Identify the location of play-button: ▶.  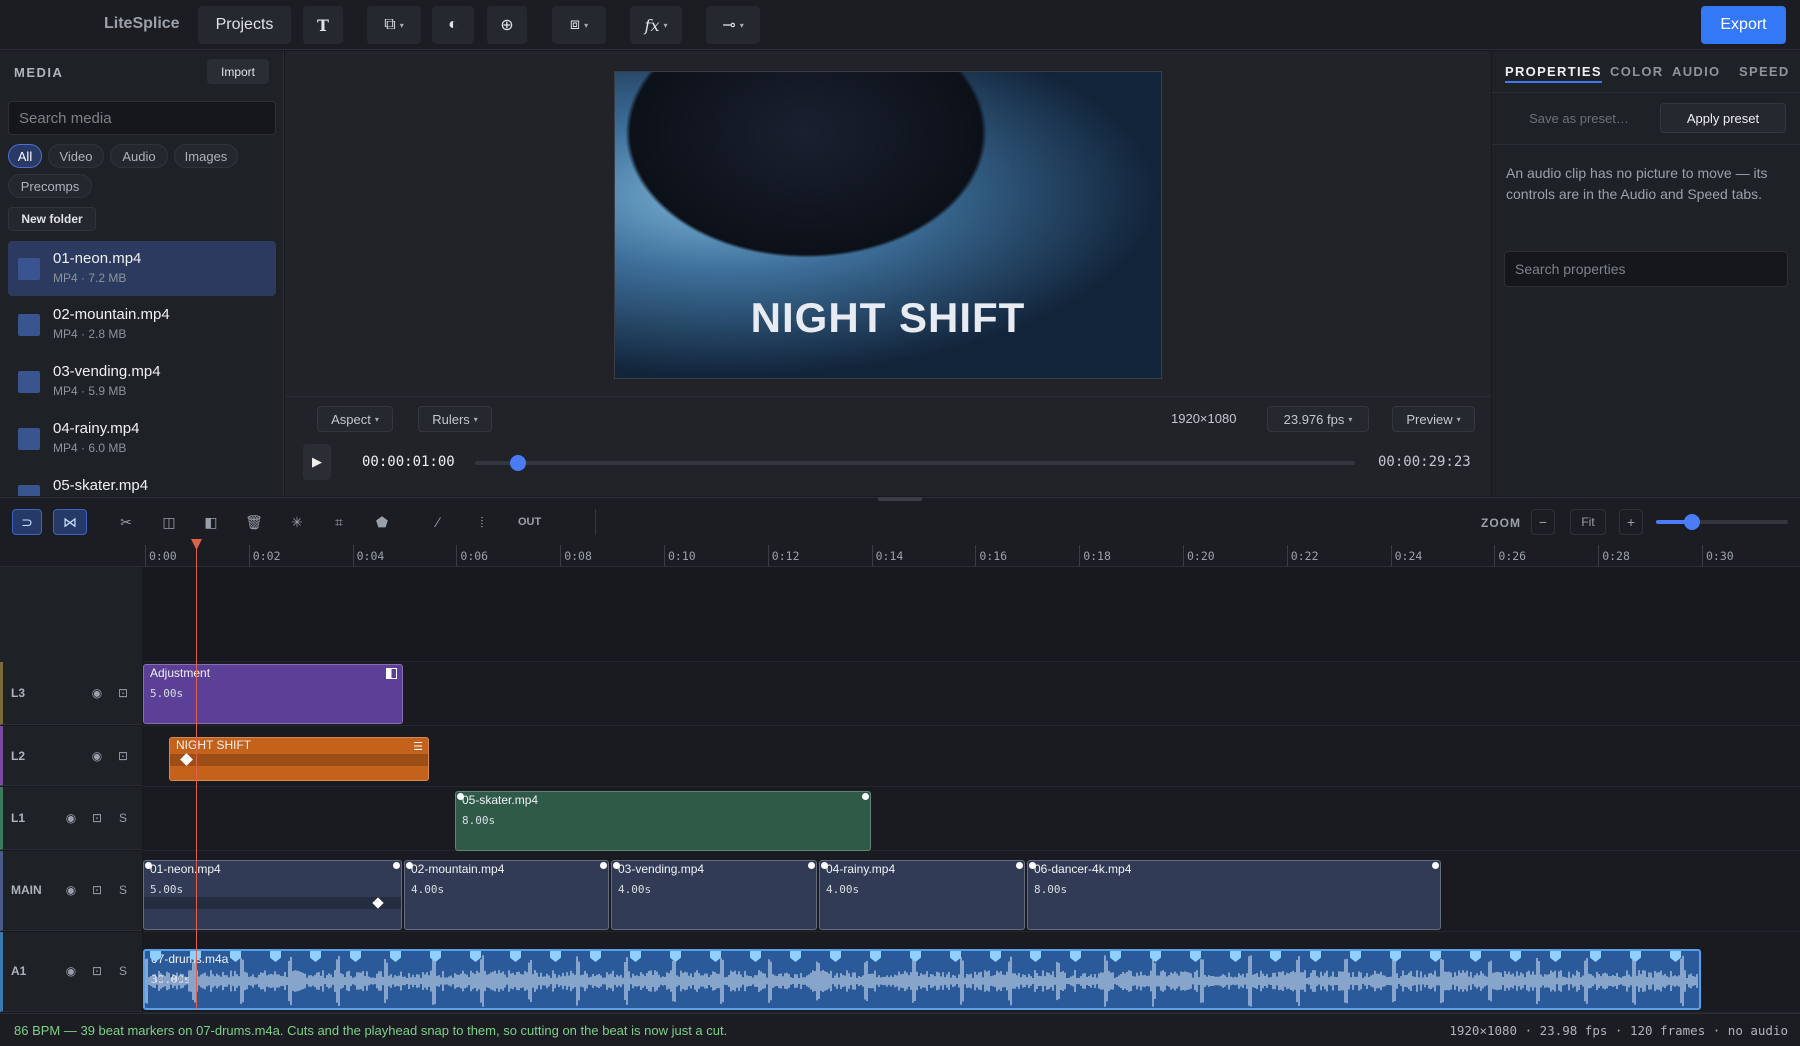
(317, 462).